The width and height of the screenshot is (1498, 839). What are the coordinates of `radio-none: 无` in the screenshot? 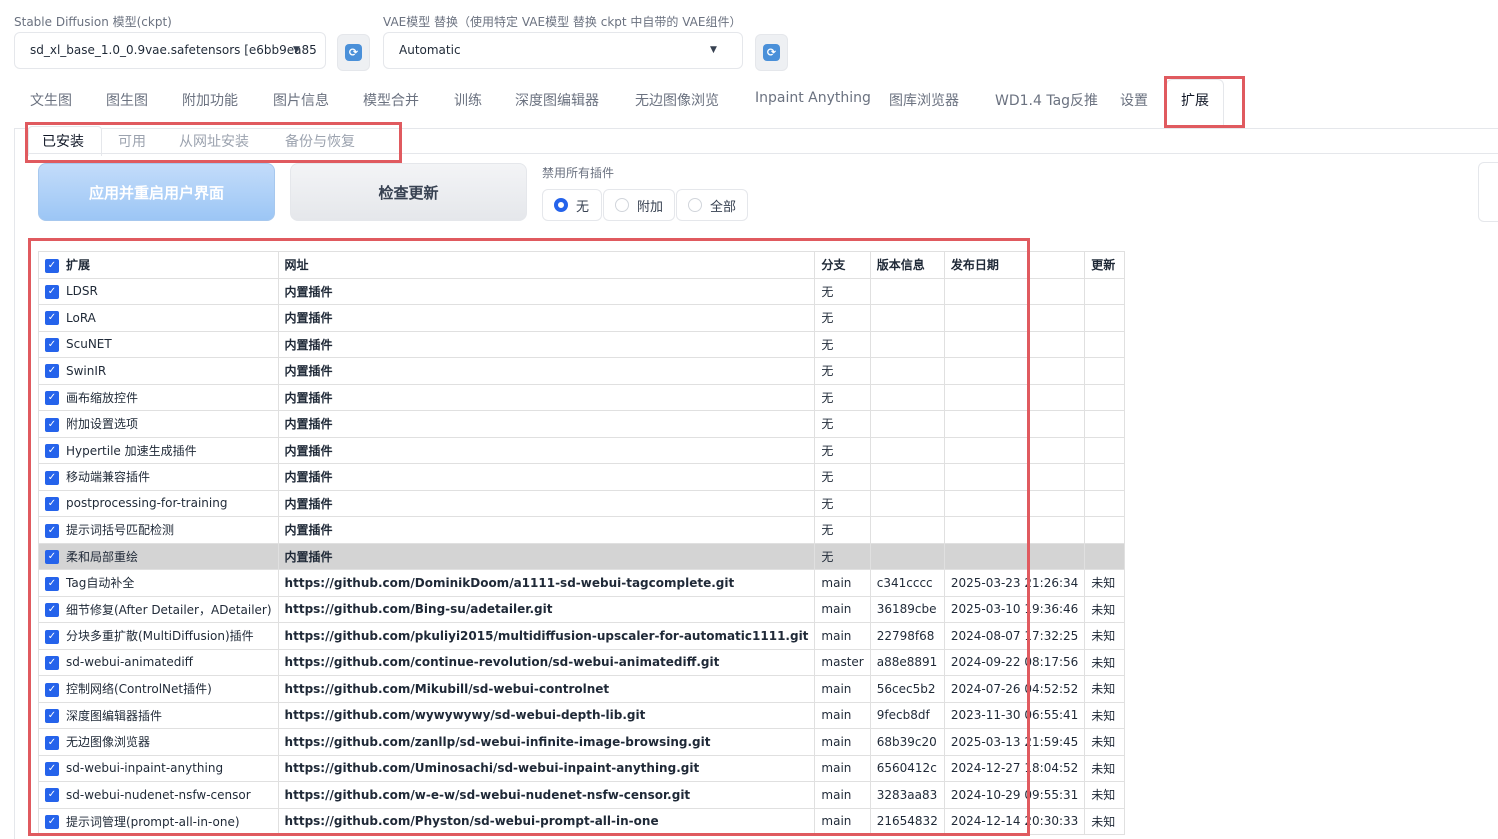 It's located at (572, 205).